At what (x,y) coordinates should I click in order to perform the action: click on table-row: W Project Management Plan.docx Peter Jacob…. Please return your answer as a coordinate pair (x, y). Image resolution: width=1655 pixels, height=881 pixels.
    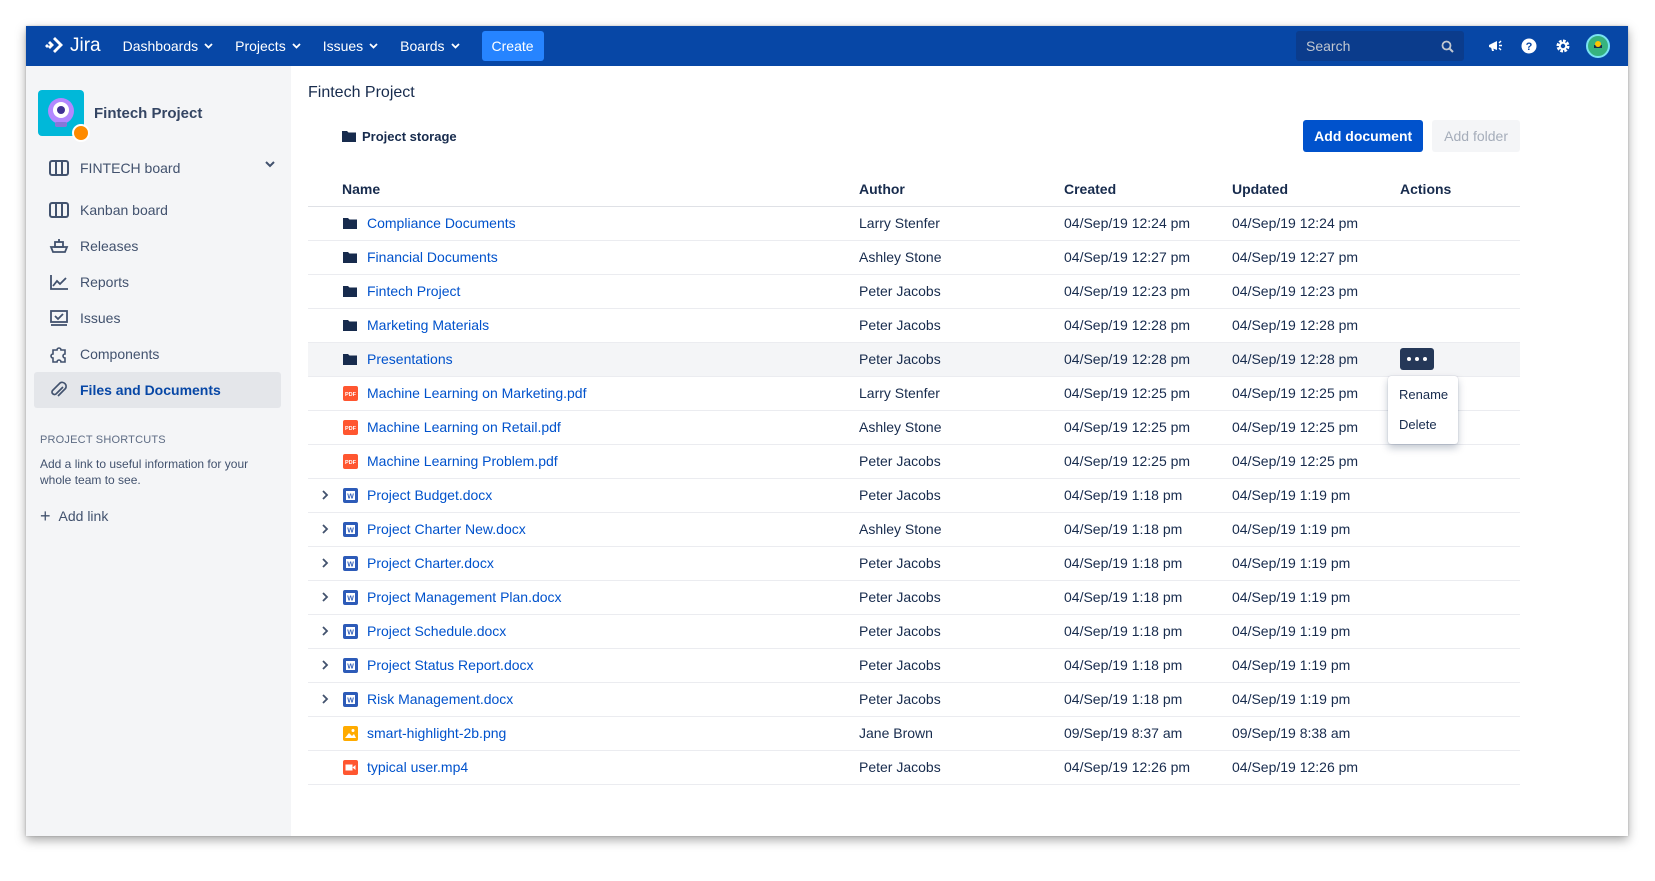
    Looking at the image, I should click on (914, 597).